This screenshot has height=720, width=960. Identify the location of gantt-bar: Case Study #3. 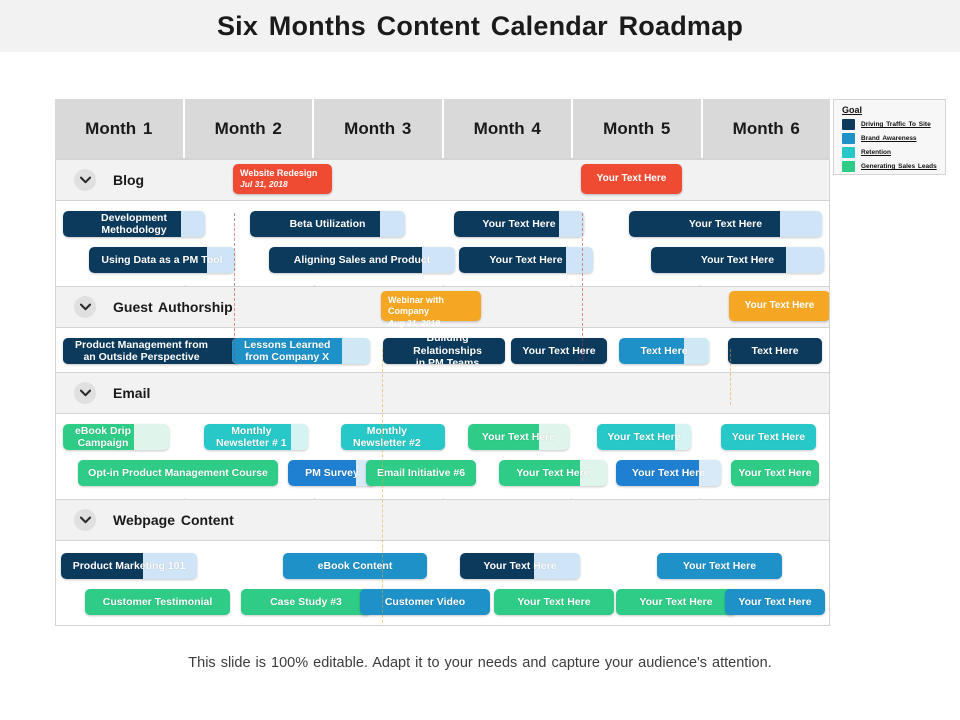
(306, 602).